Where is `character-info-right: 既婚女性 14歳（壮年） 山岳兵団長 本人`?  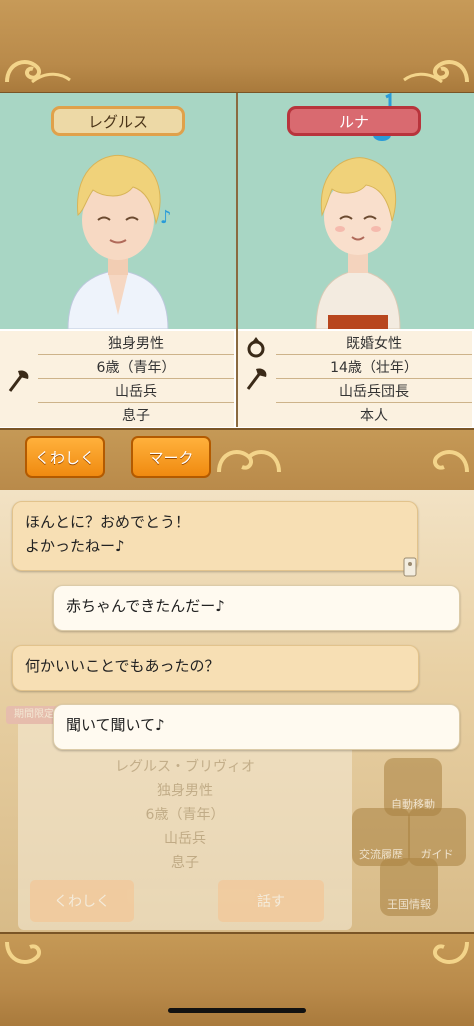
character-info-right: 既婚女性 14歳（壮年） 山岳兵団長 本人 is located at coordinates (355, 379).